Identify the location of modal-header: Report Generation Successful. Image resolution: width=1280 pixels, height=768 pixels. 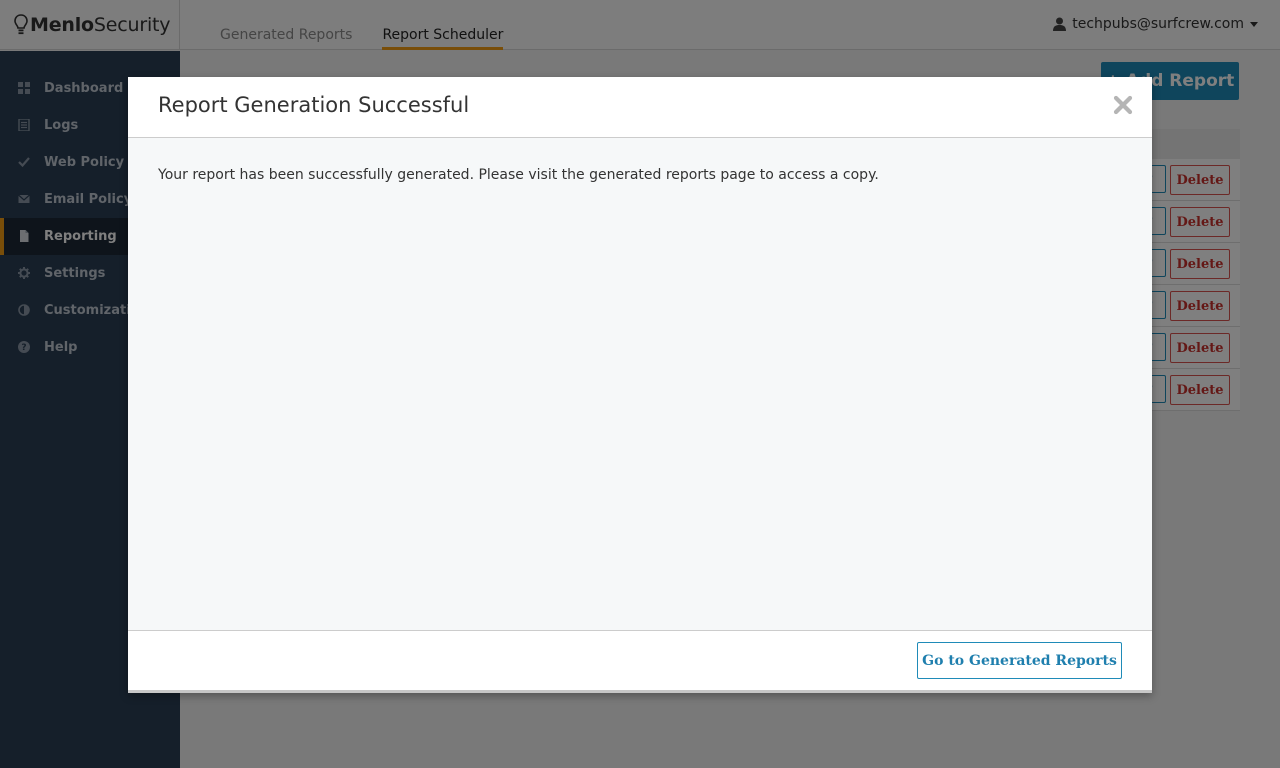
(640, 107).